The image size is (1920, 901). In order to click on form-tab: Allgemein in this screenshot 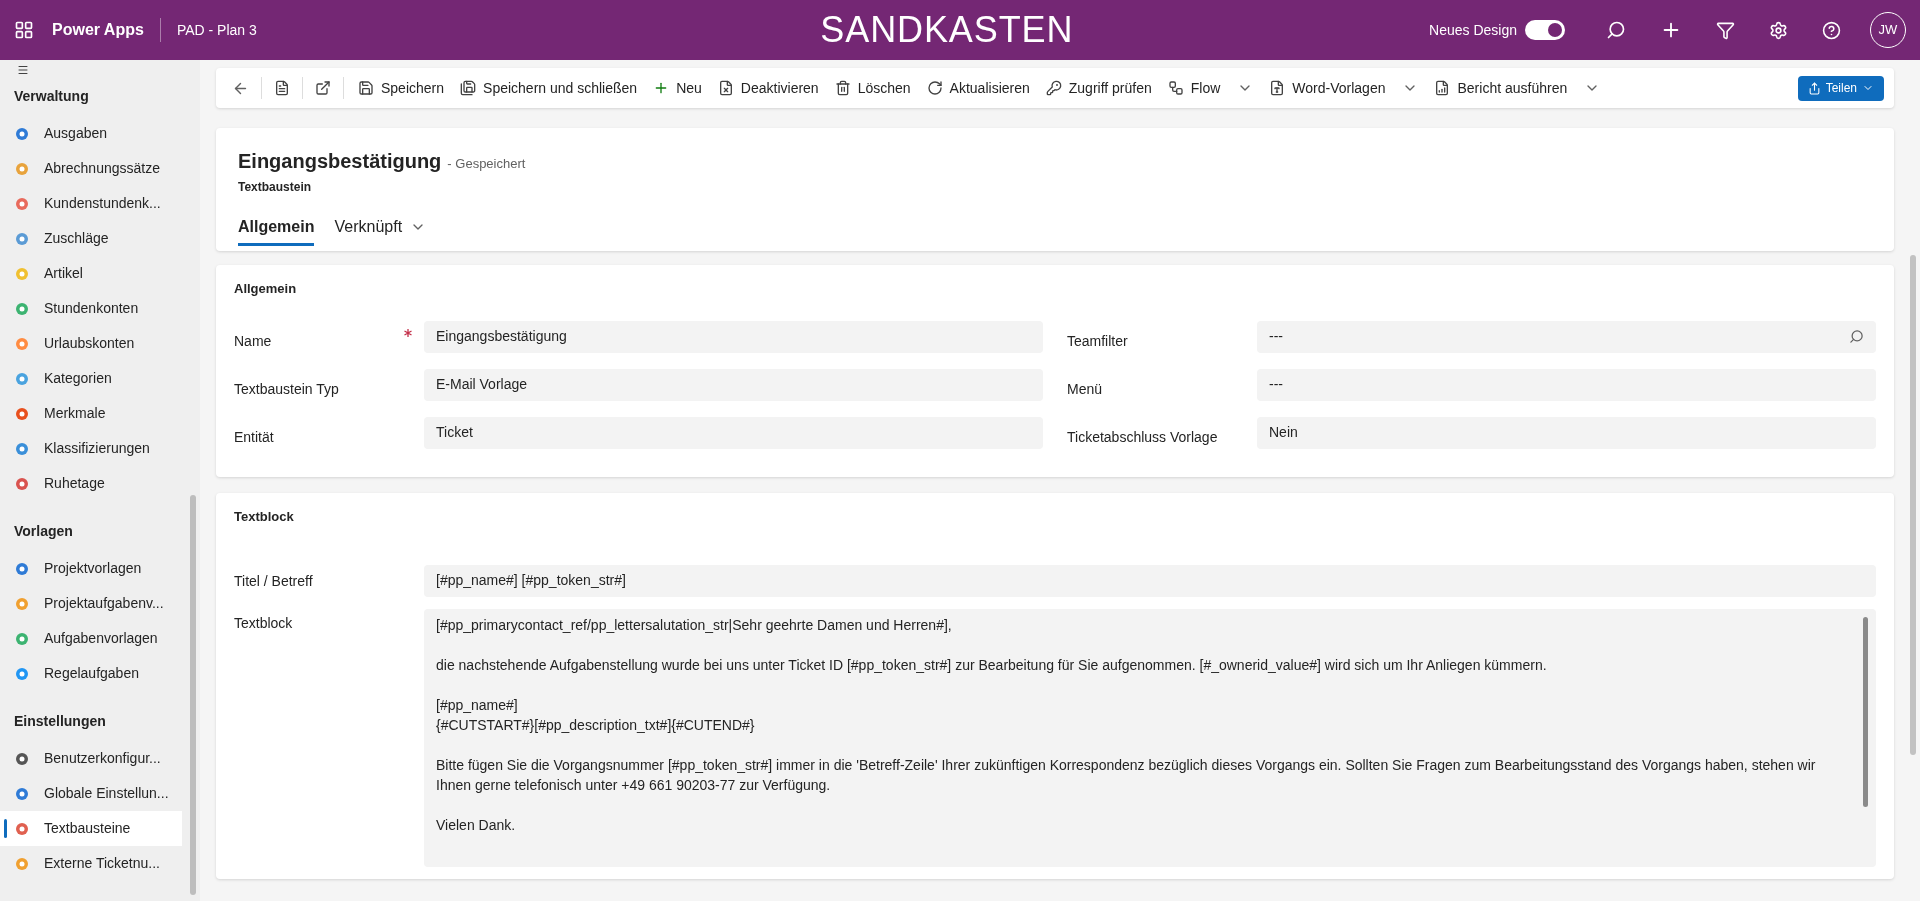, I will do `click(276, 228)`.